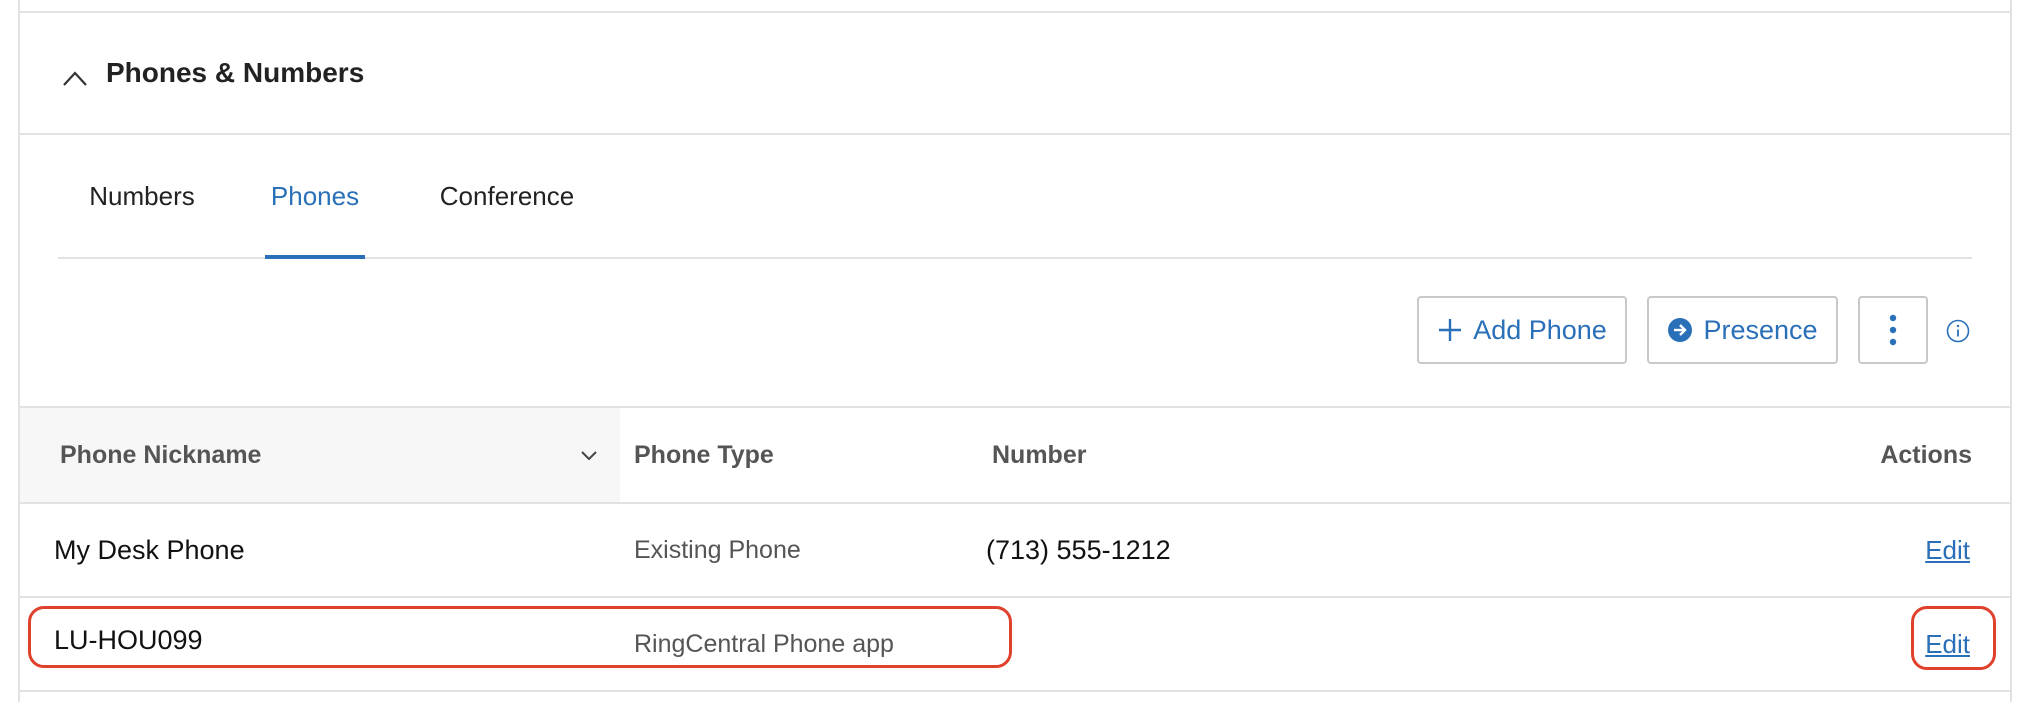 This screenshot has height=702, width=2030. What do you see at coordinates (1680, 330) in the screenshot?
I see `arrow-circle-right-icon` at bounding box center [1680, 330].